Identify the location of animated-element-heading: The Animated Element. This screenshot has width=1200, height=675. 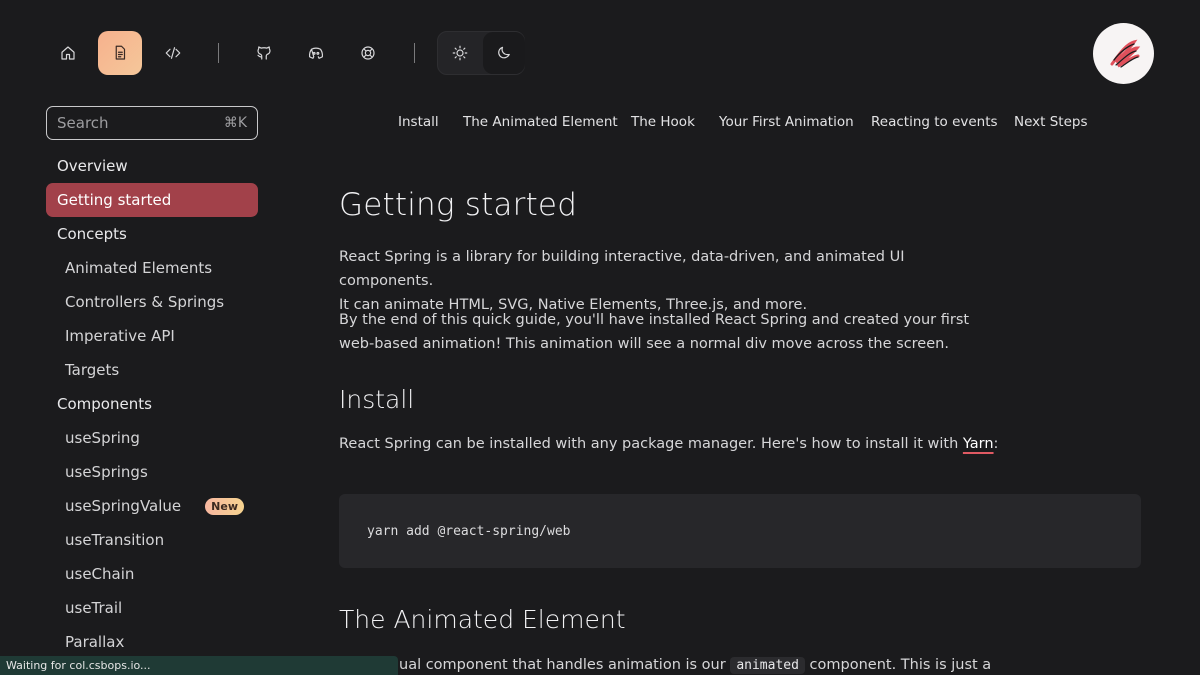
(482, 619).